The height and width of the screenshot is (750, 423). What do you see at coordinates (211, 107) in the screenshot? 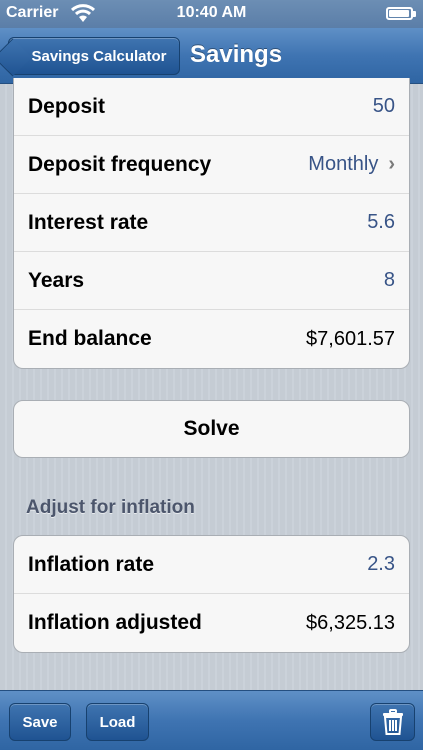
I see `deposit-row: Deposit 50` at bounding box center [211, 107].